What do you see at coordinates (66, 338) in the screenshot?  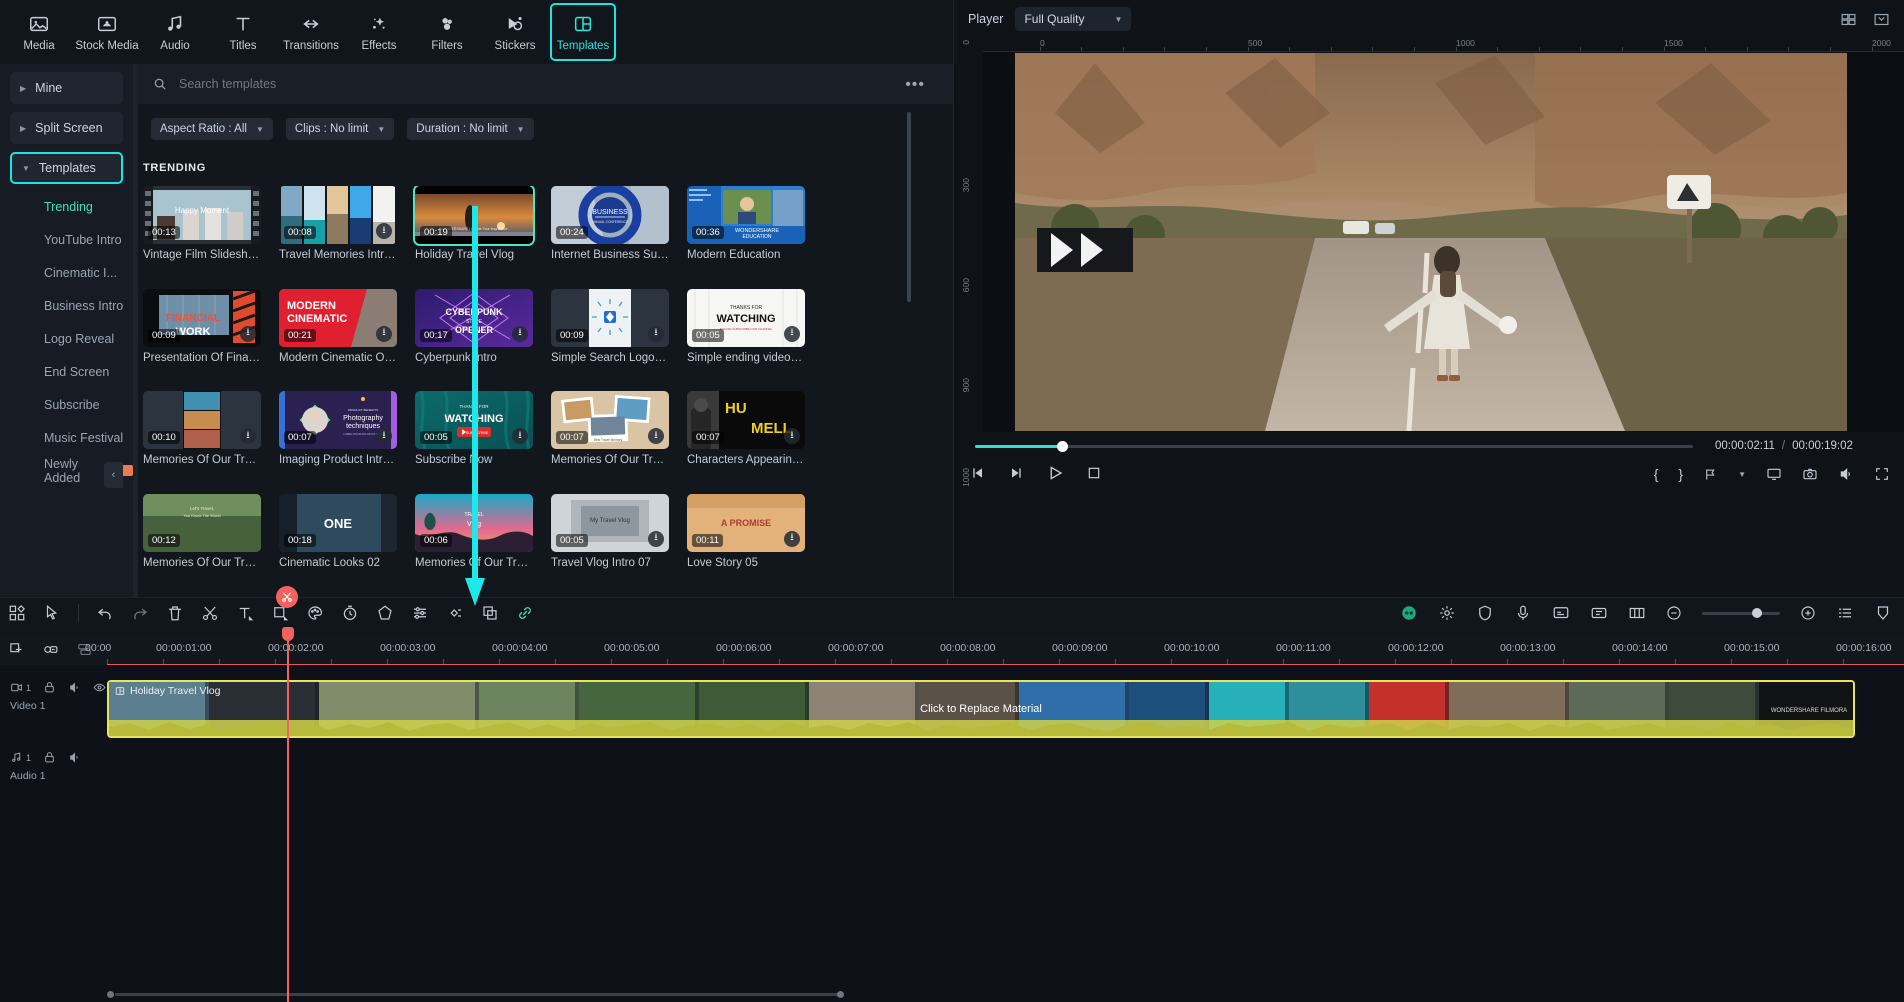 I see `sidebar-item-logo-reveal: Logo Reveal` at bounding box center [66, 338].